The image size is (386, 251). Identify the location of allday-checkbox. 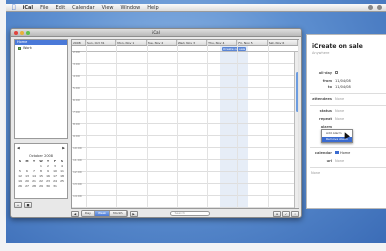
(336, 72).